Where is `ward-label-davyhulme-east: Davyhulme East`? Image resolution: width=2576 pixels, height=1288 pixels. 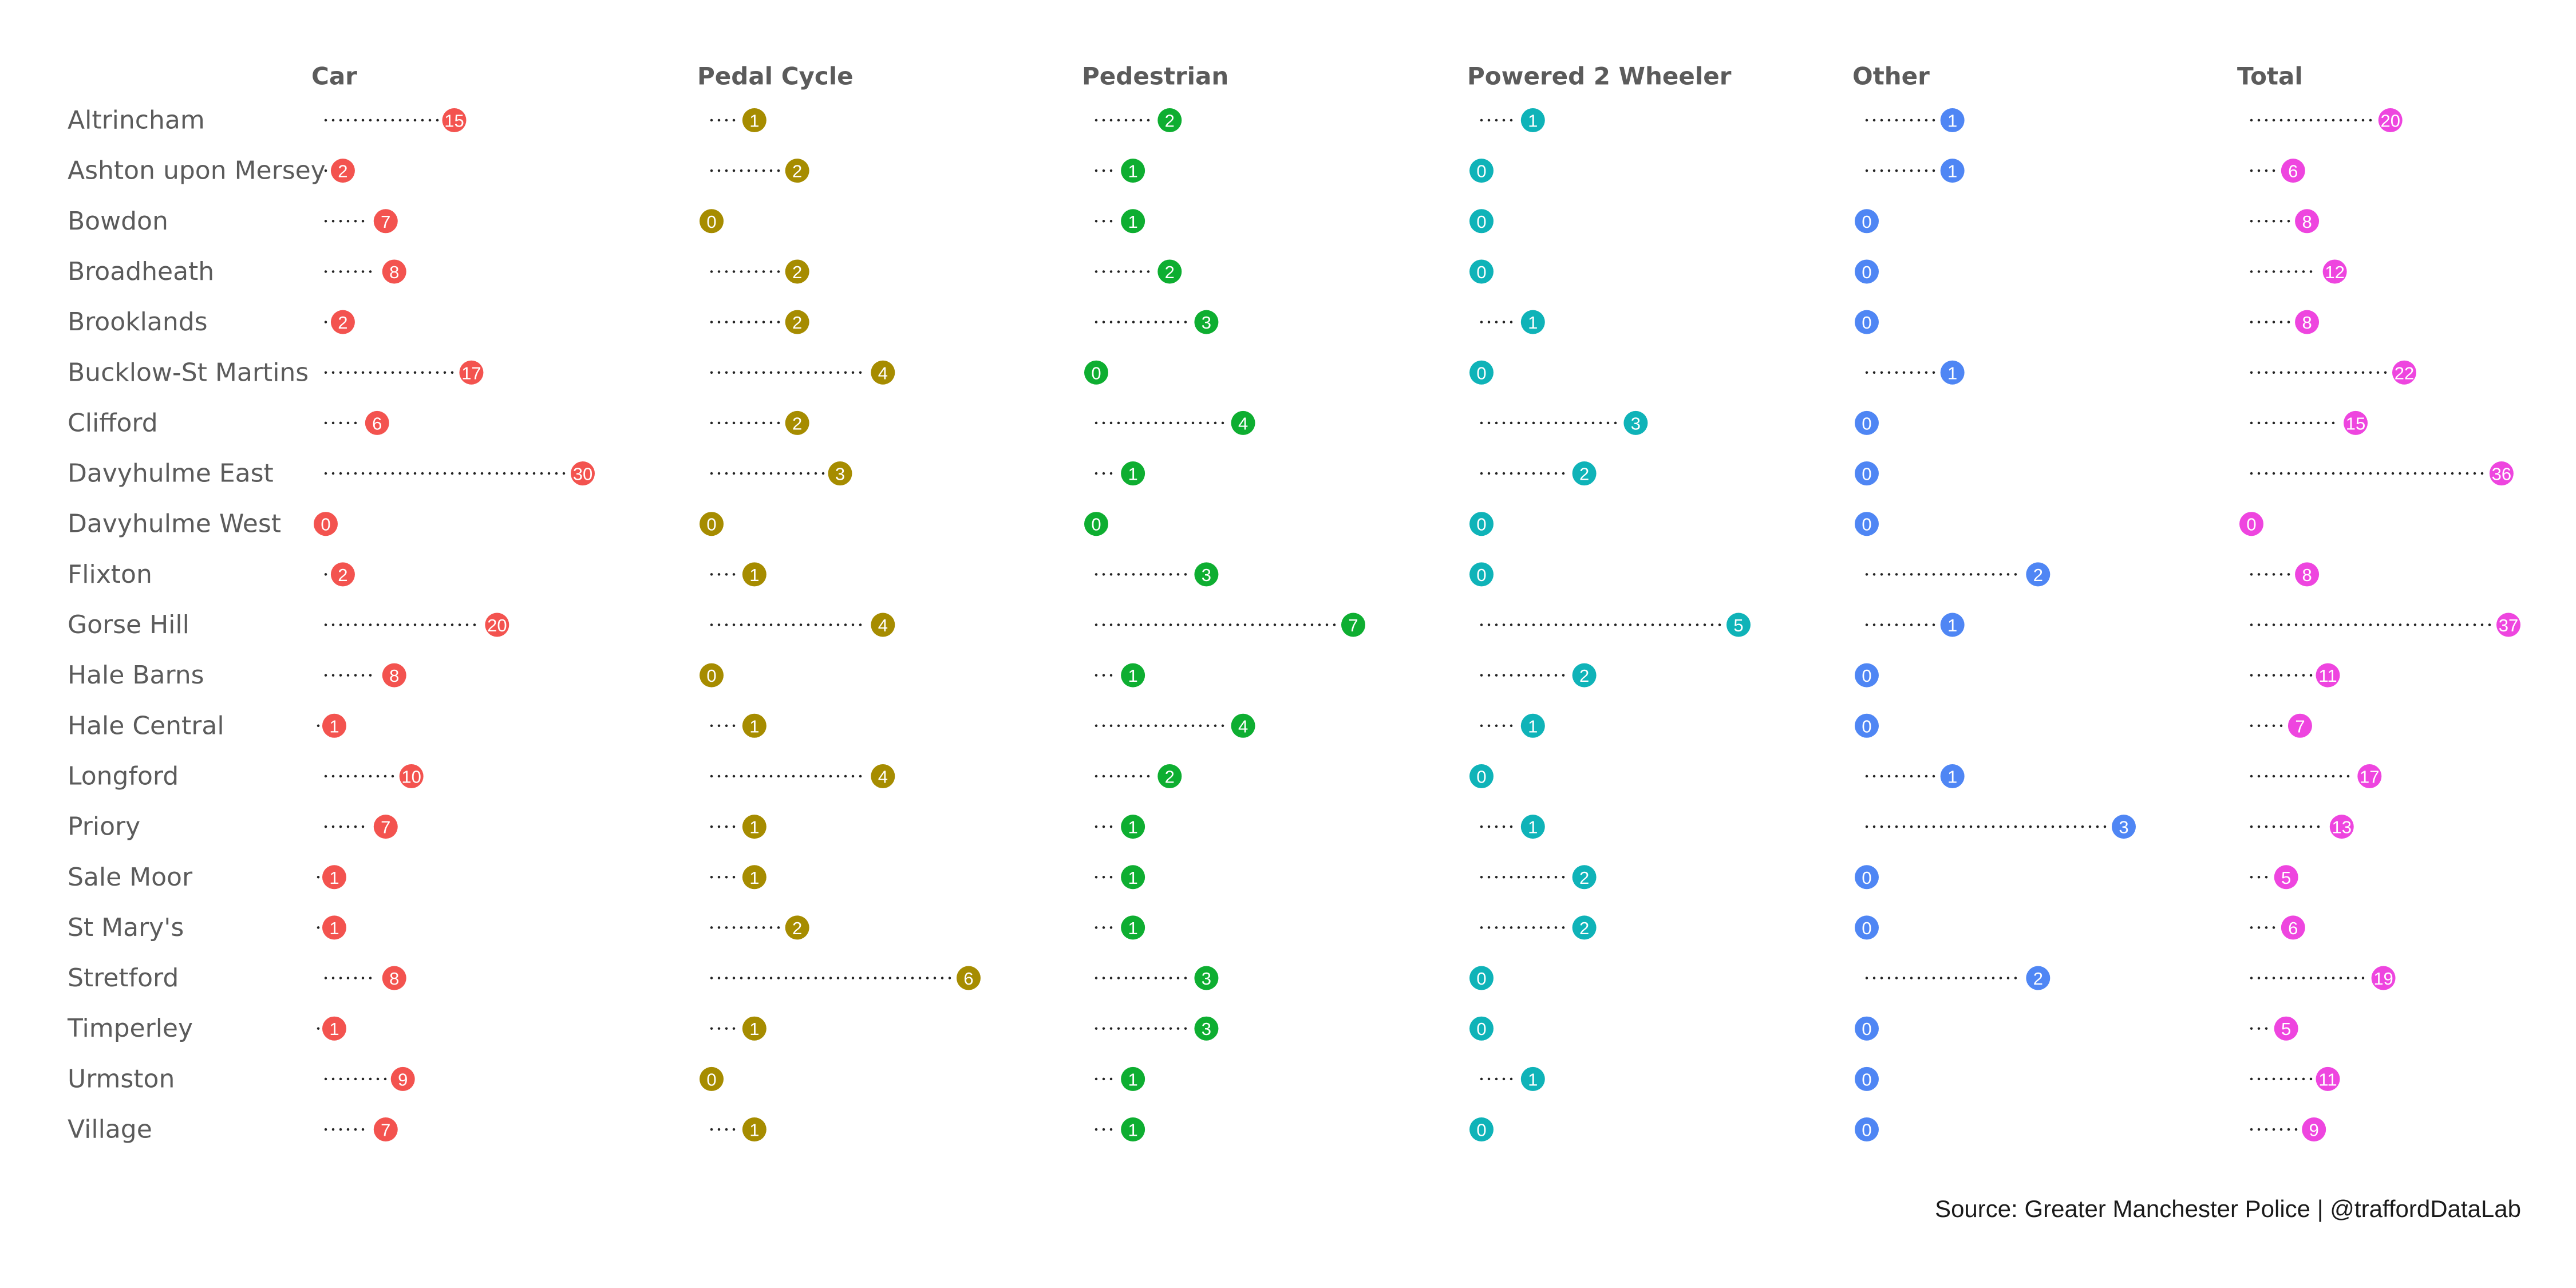
ward-label-davyhulme-east: Davyhulme East is located at coordinates (171, 473).